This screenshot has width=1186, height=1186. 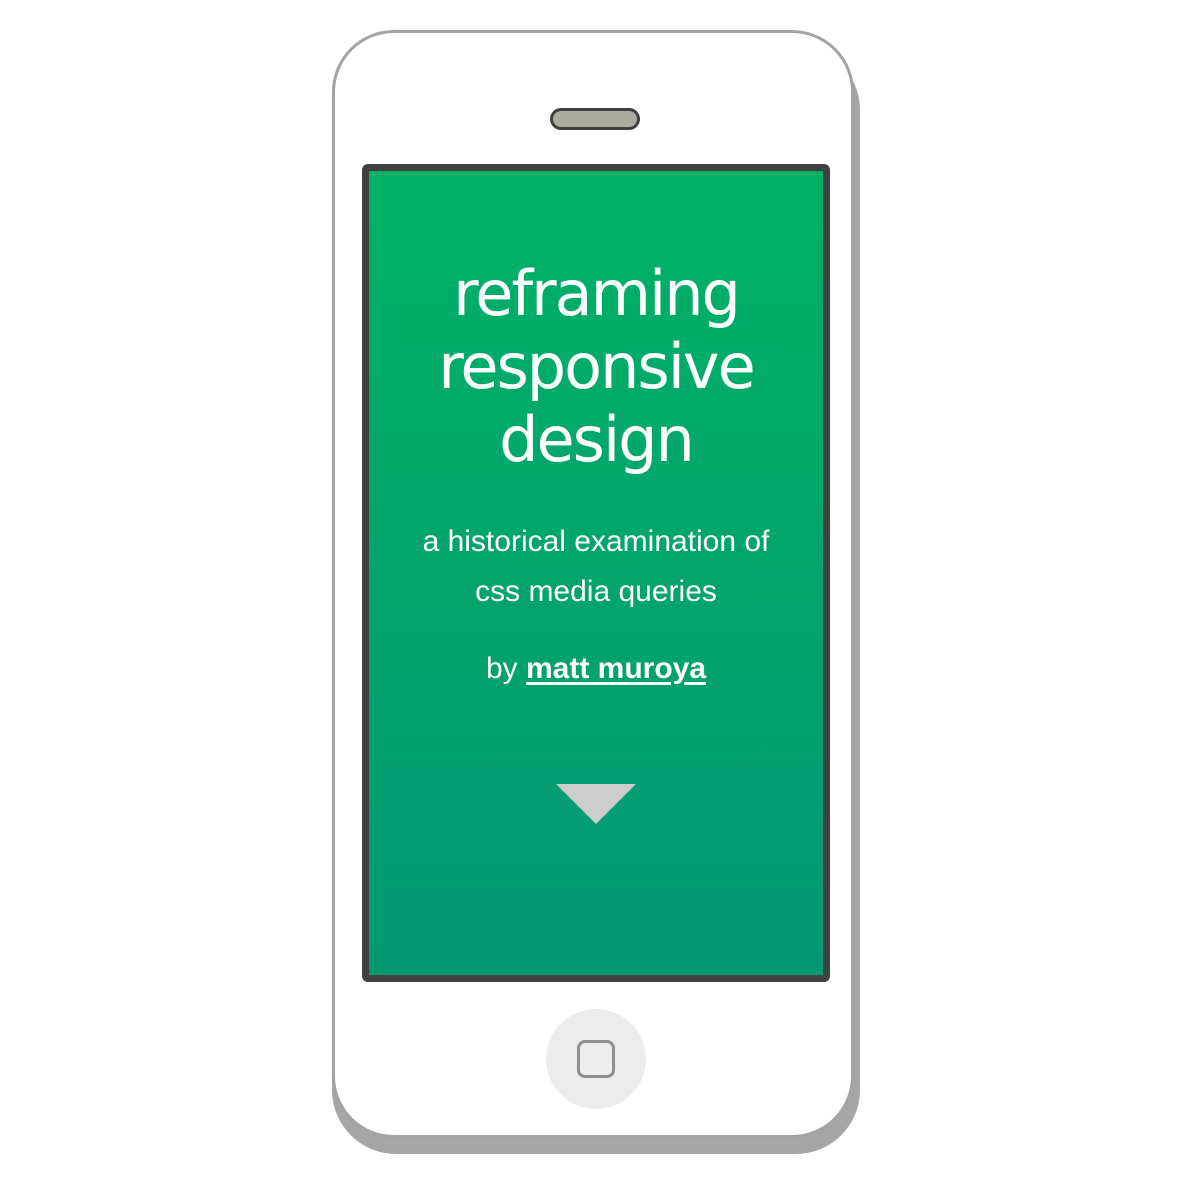 I want to click on presentation-title: reframing responsive design, so click(x=597, y=366).